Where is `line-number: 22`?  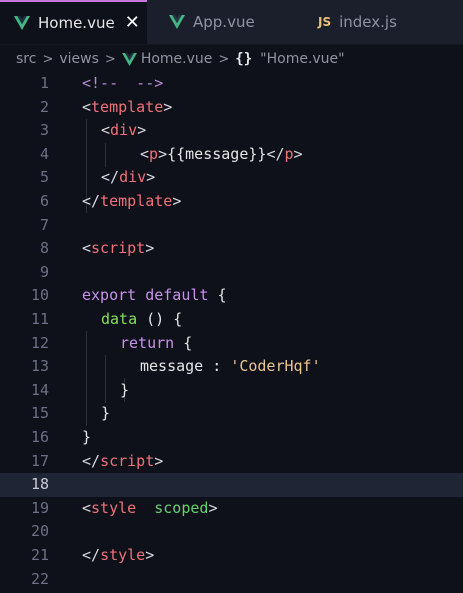
line-number: 22 is located at coordinates (39, 578).